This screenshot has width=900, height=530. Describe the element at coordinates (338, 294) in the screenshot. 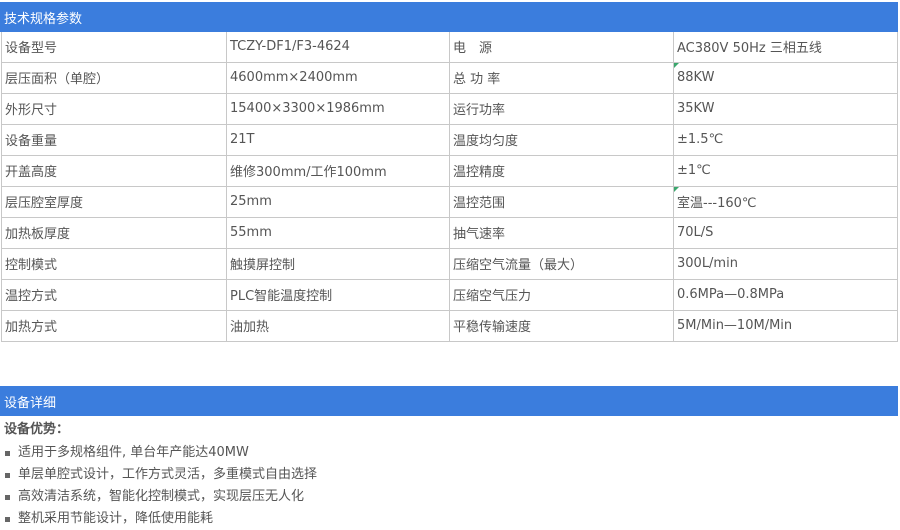

I see `spec-value: PLC智能温度控制` at that location.